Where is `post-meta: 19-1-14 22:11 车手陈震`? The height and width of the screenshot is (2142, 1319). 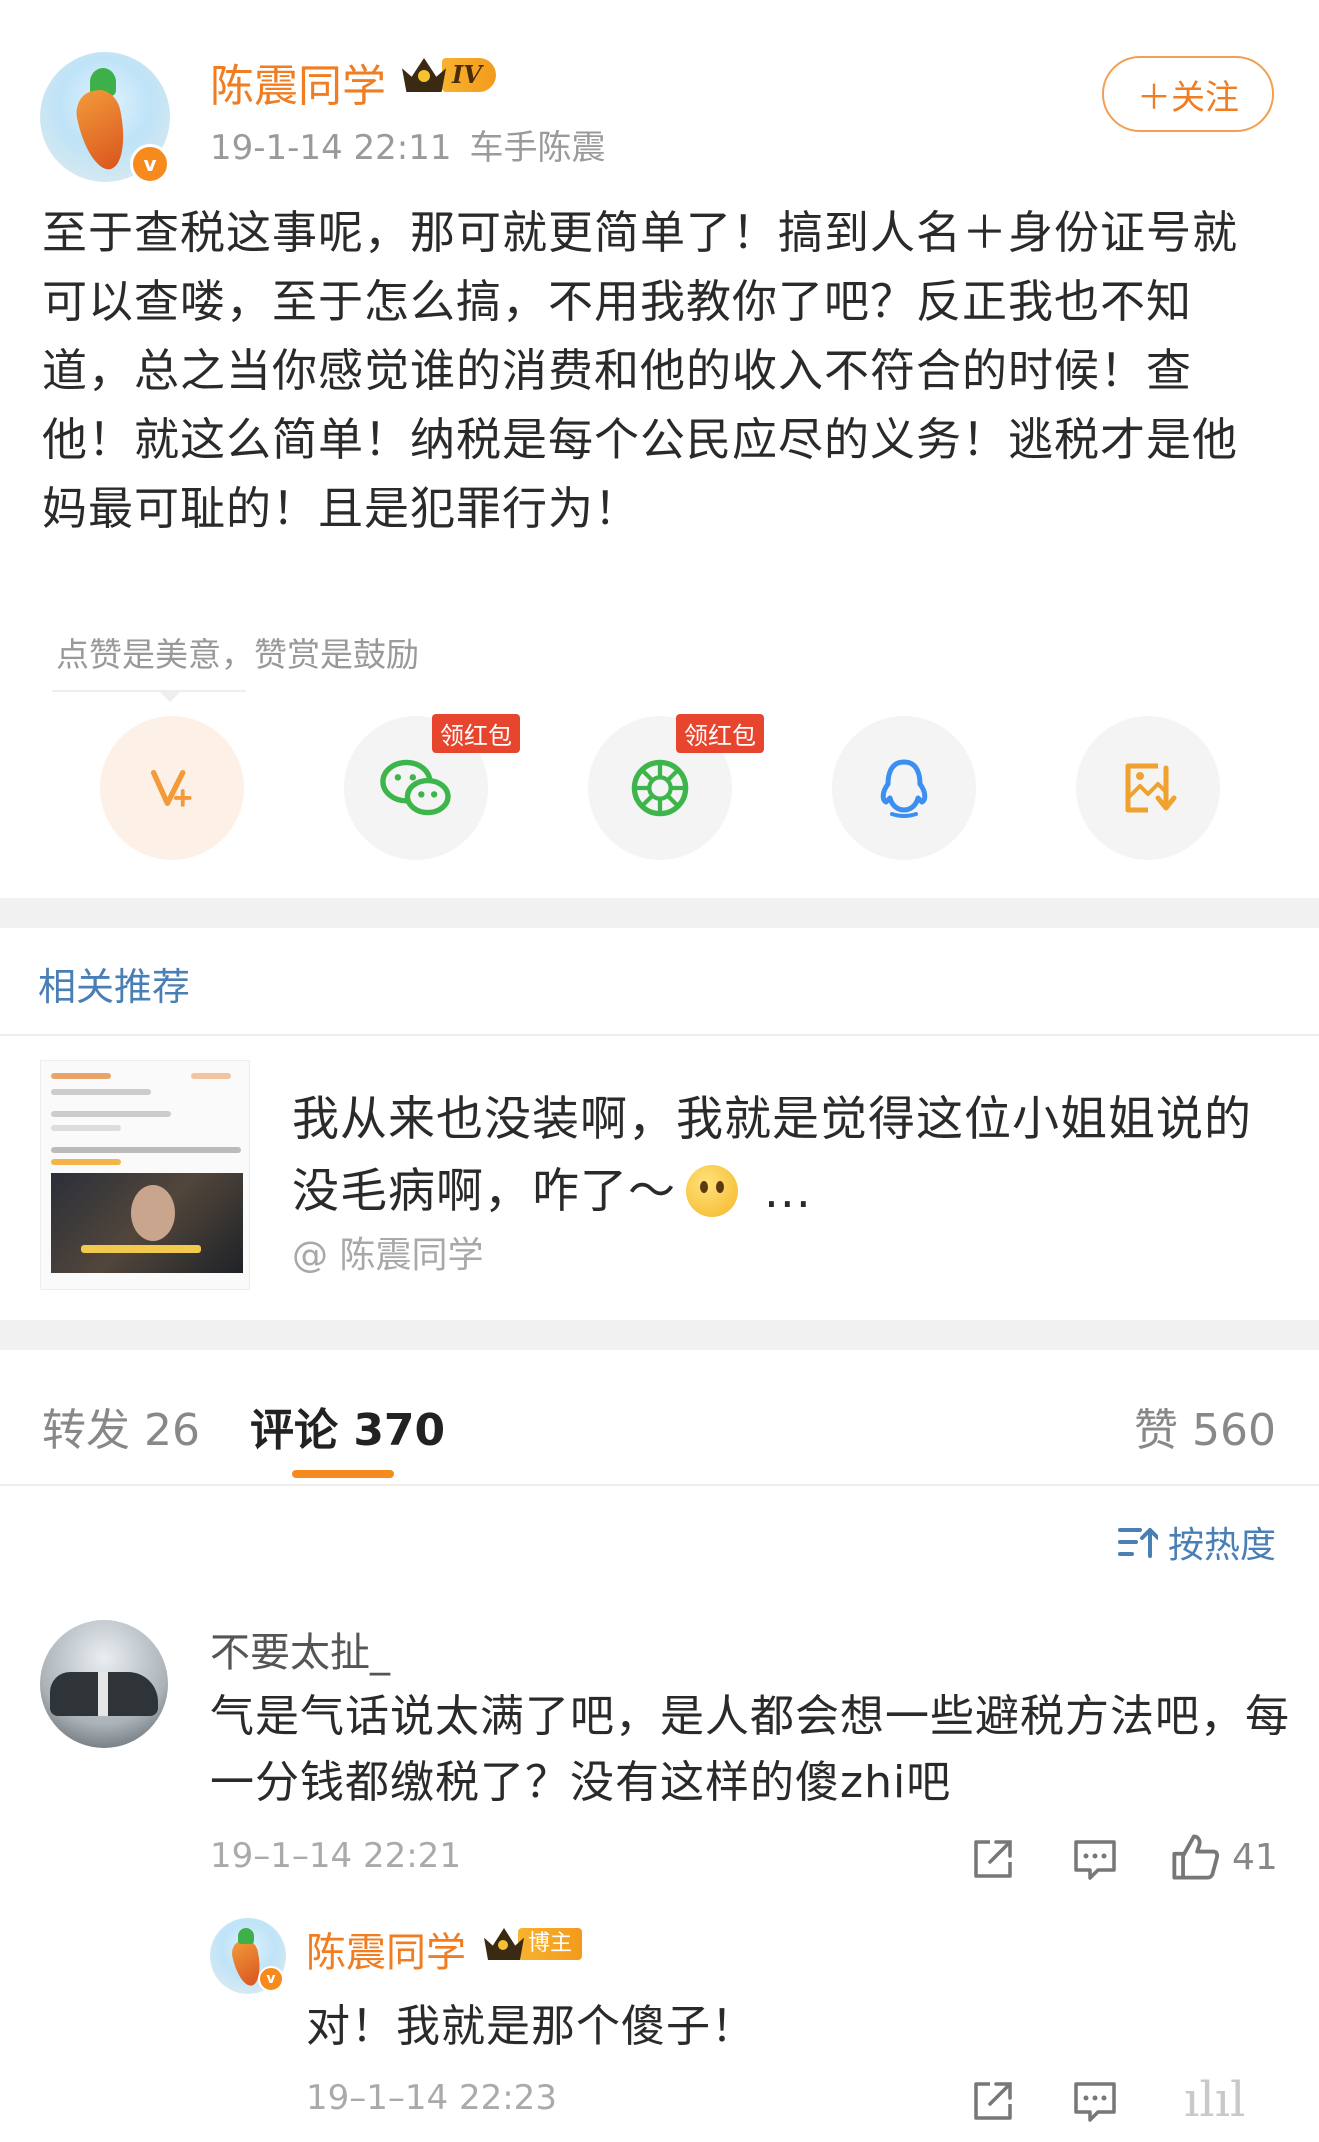
post-meta: 19-1-14 22:11 车手陈震 is located at coordinates (408, 144).